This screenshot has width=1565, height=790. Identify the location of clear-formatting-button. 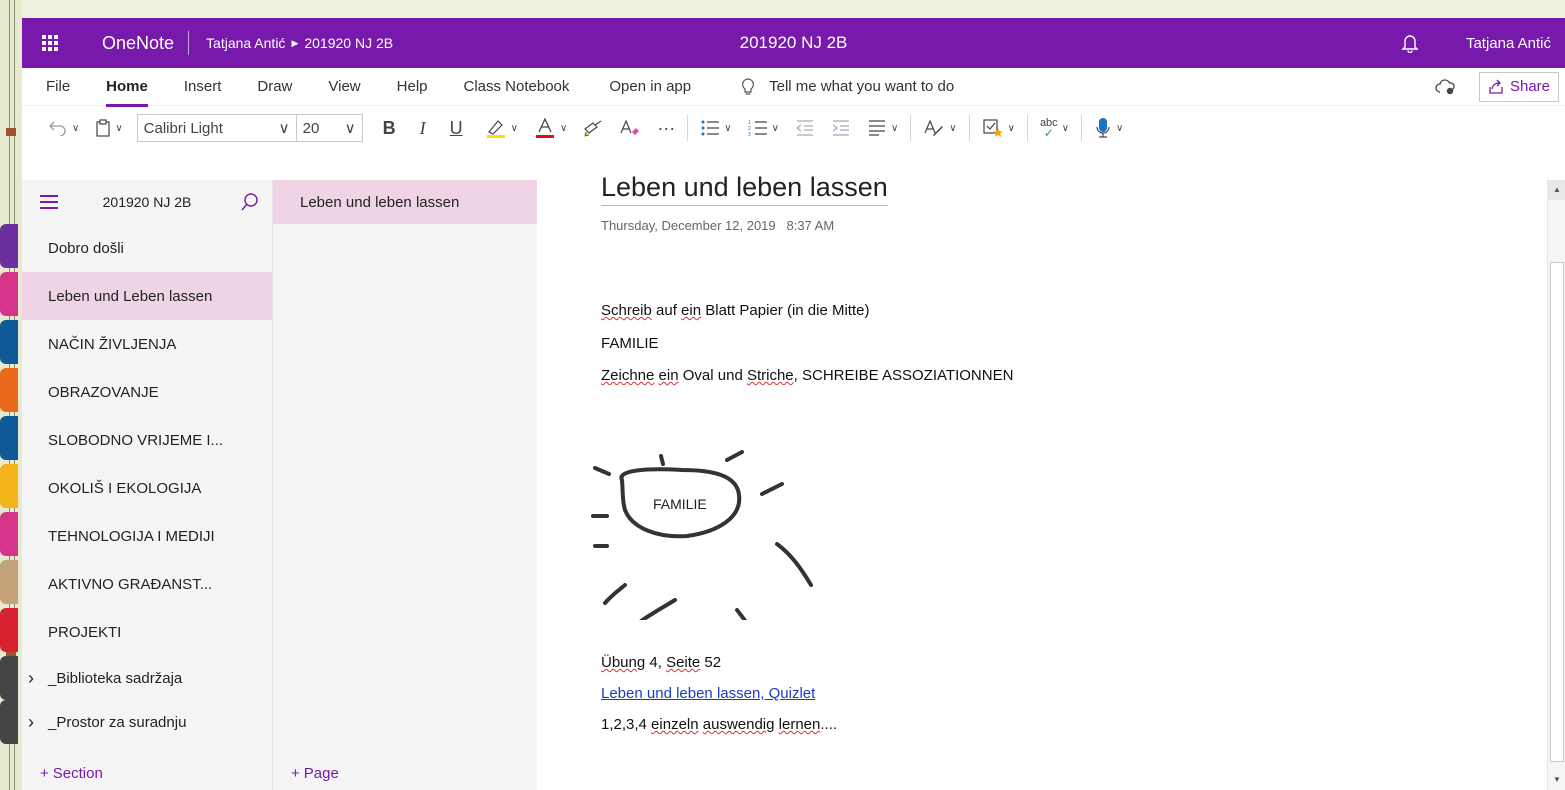
(630, 128).